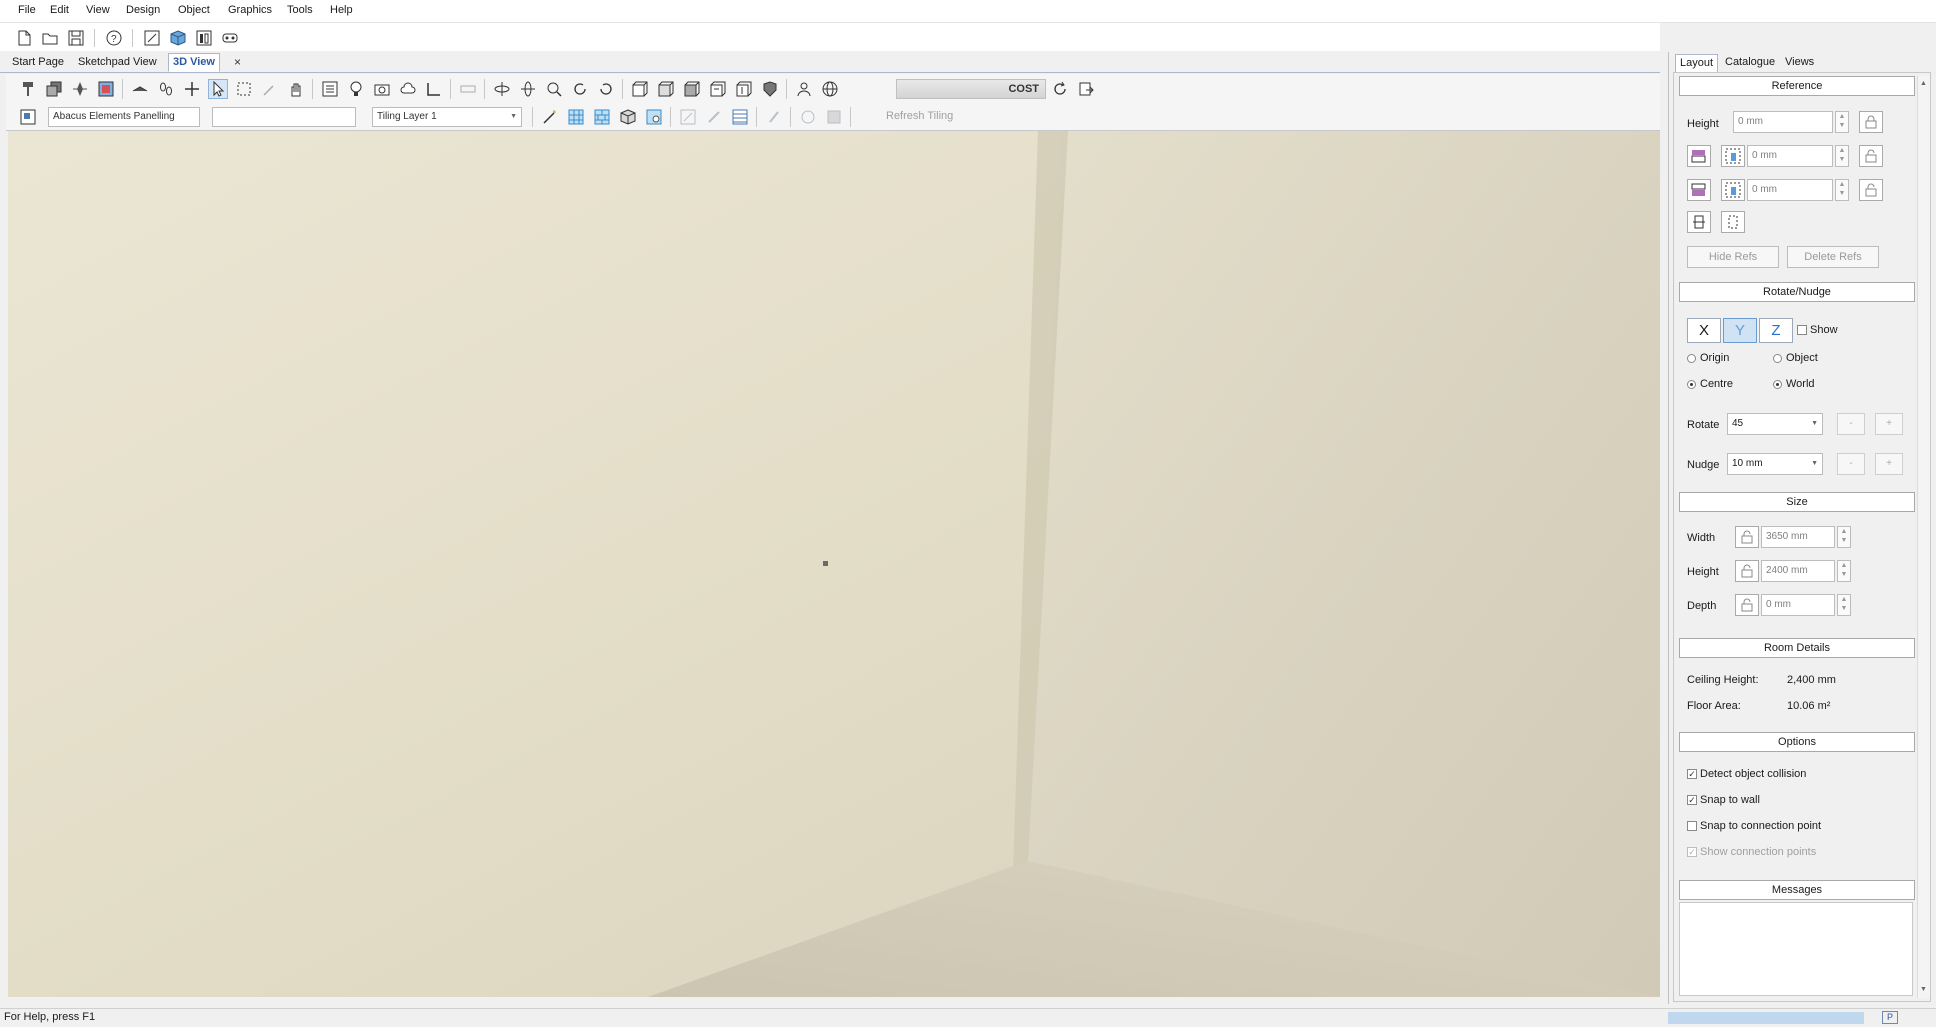 This screenshot has height=1027, width=1936. Describe the element at coordinates (1740, 330) in the screenshot. I see `axis-y-button: Y` at that location.